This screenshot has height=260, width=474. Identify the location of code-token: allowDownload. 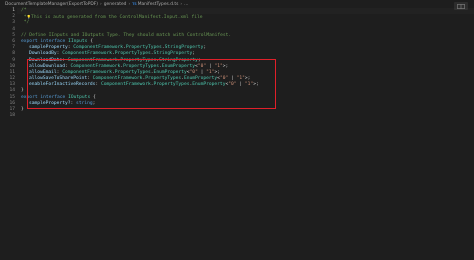
(47, 66).